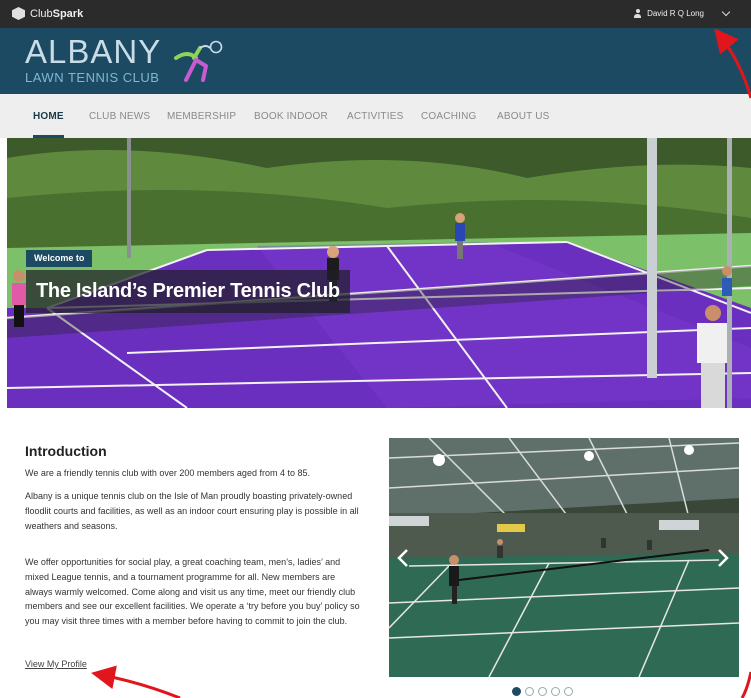 The width and height of the screenshot is (751, 698). What do you see at coordinates (375, 14) in the screenshot?
I see `top-bar: ClubSpark David R Q Long` at bounding box center [375, 14].